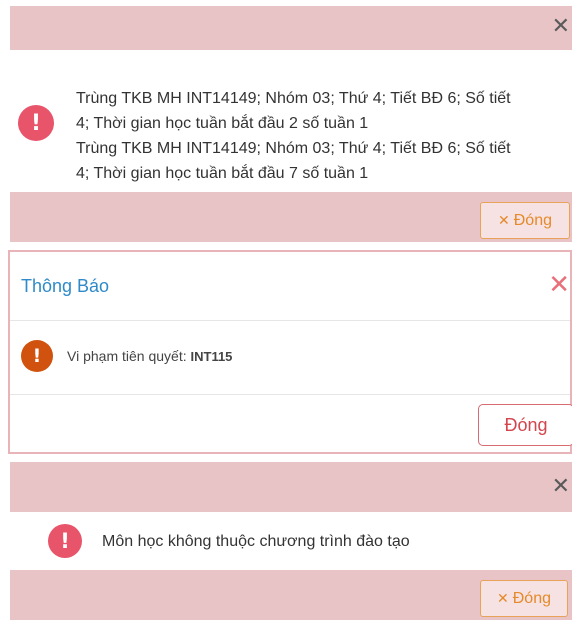 Image resolution: width=572 pixels, height=620 pixels. What do you see at coordinates (291, 28) in the screenshot?
I see `dialog1-header` at bounding box center [291, 28].